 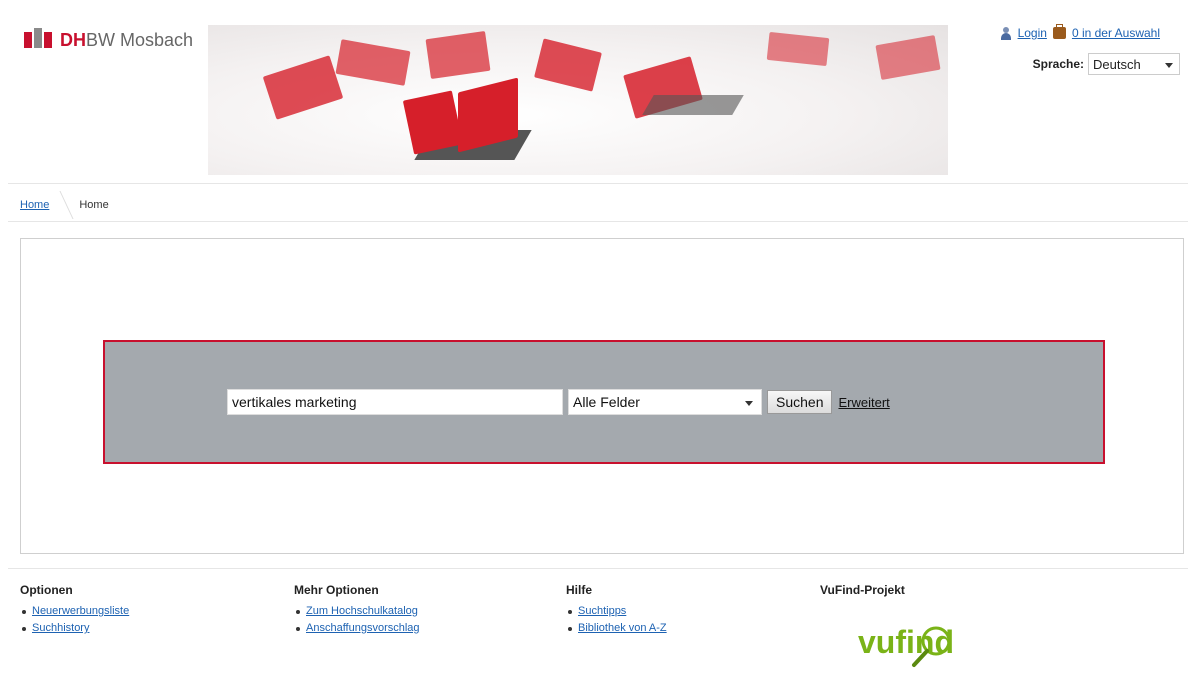 What do you see at coordinates (579, 590) in the screenshot?
I see `footer-heading: Hilfe` at bounding box center [579, 590].